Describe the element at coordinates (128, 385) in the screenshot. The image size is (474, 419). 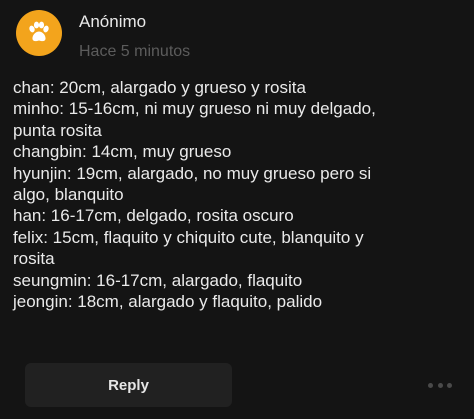
I see `reply-button: Reply` at that location.